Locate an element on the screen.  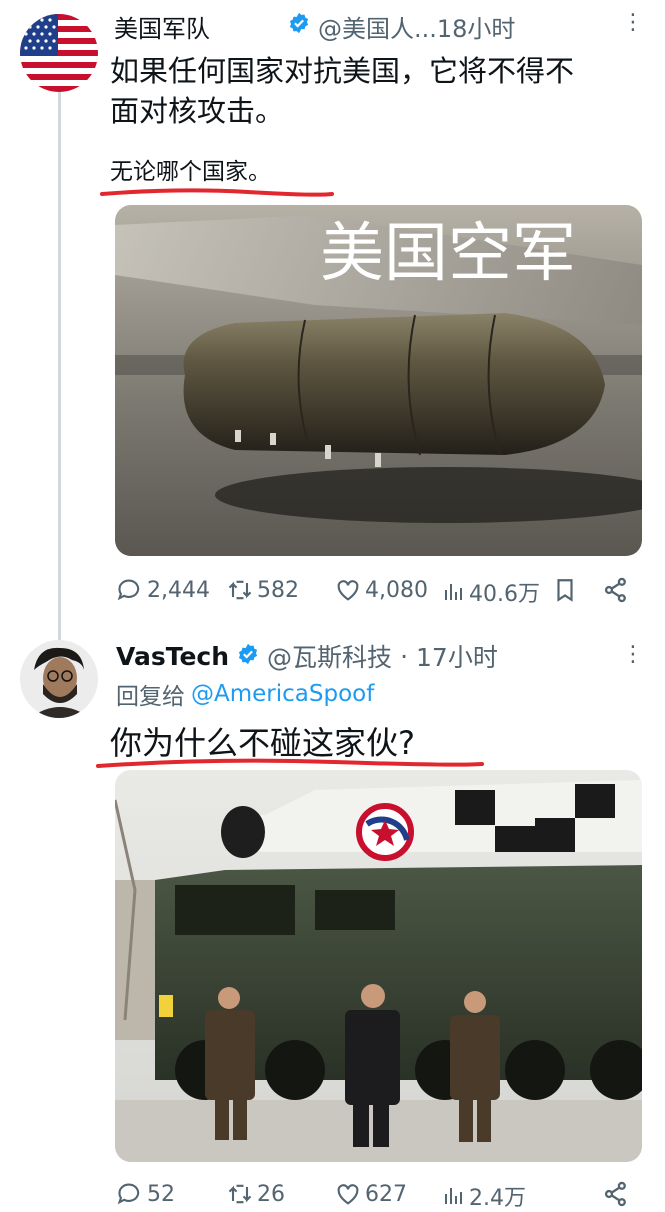
bookmark-icon is located at coordinates (565, 590).